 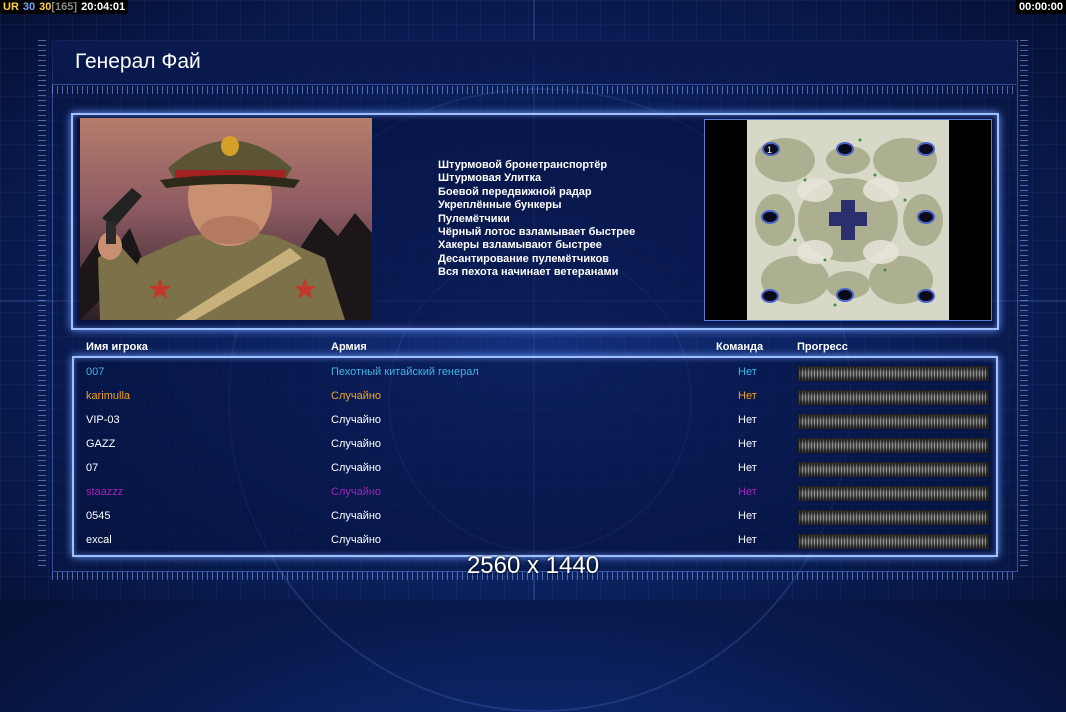 I want to click on player-name: karimulla, so click(x=108, y=396).